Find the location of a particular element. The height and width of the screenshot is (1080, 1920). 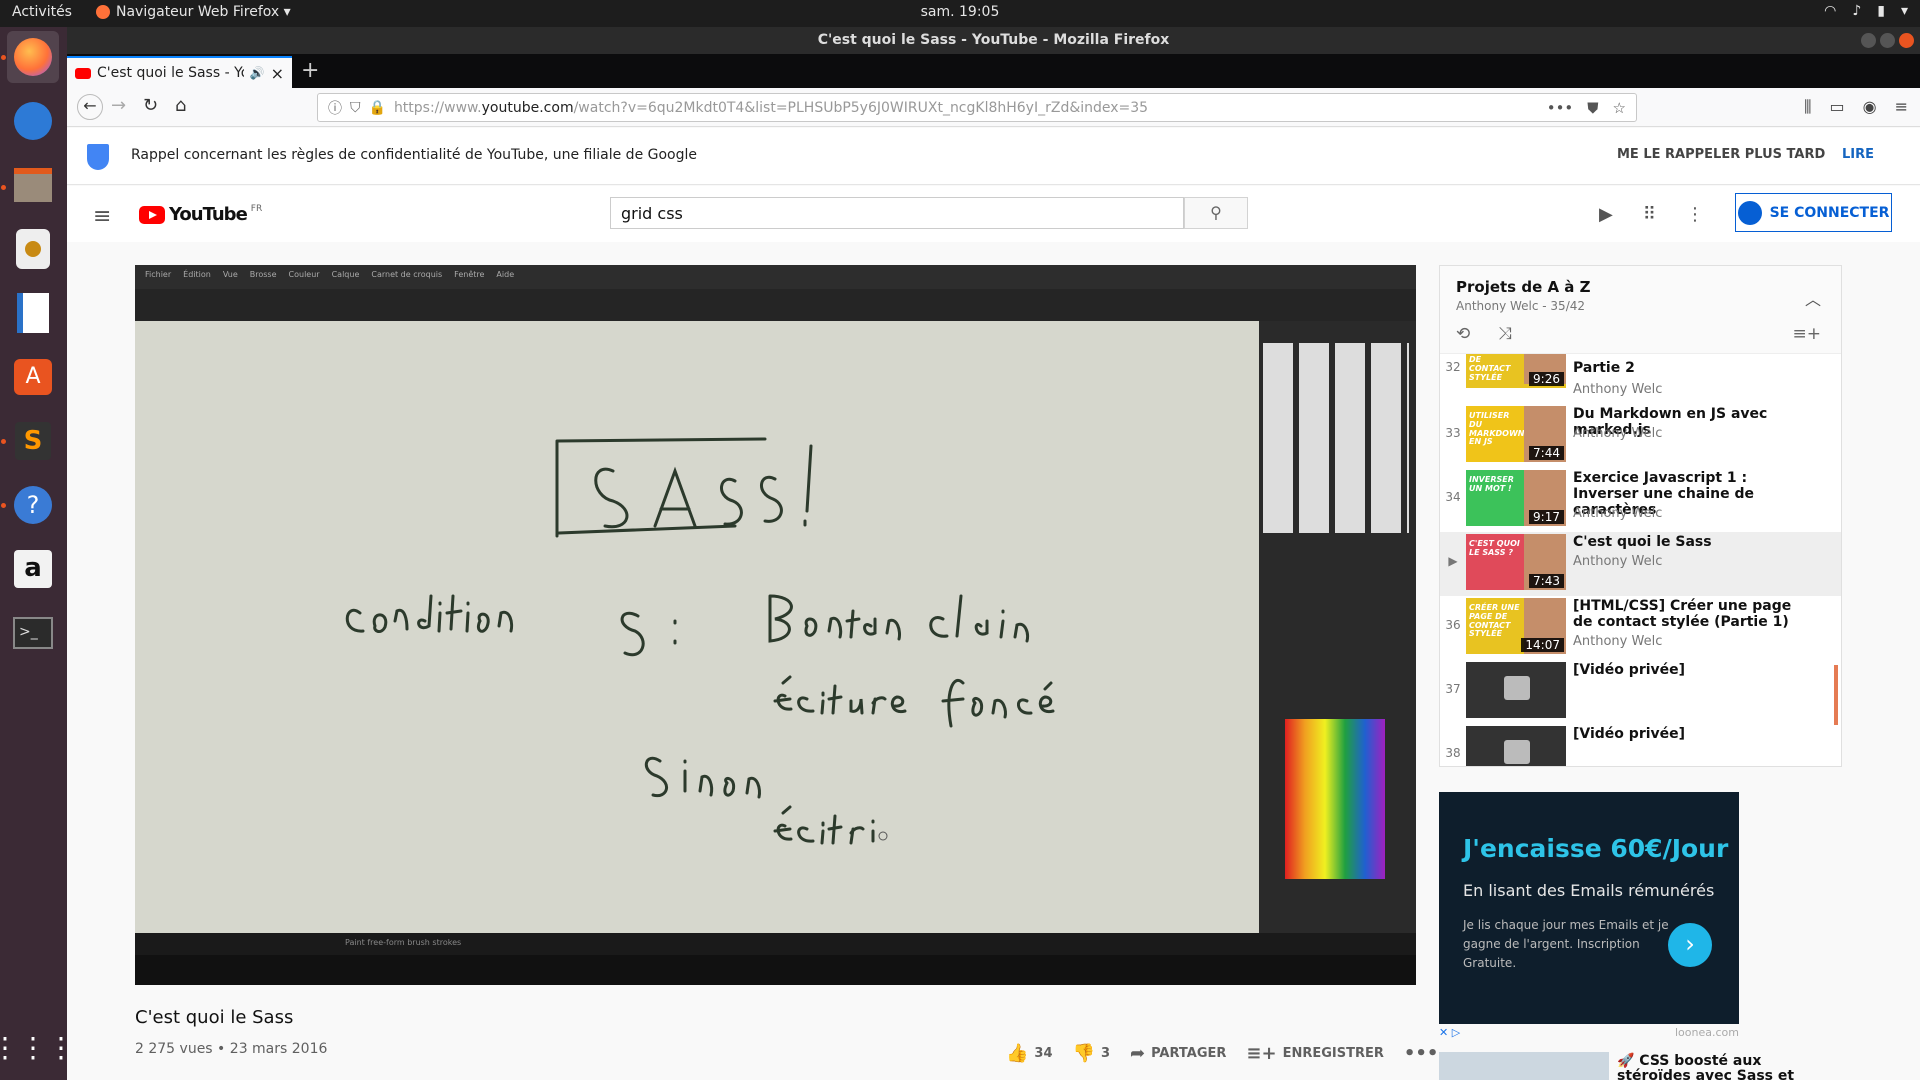

software-center-icon: A is located at coordinates (33, 377).